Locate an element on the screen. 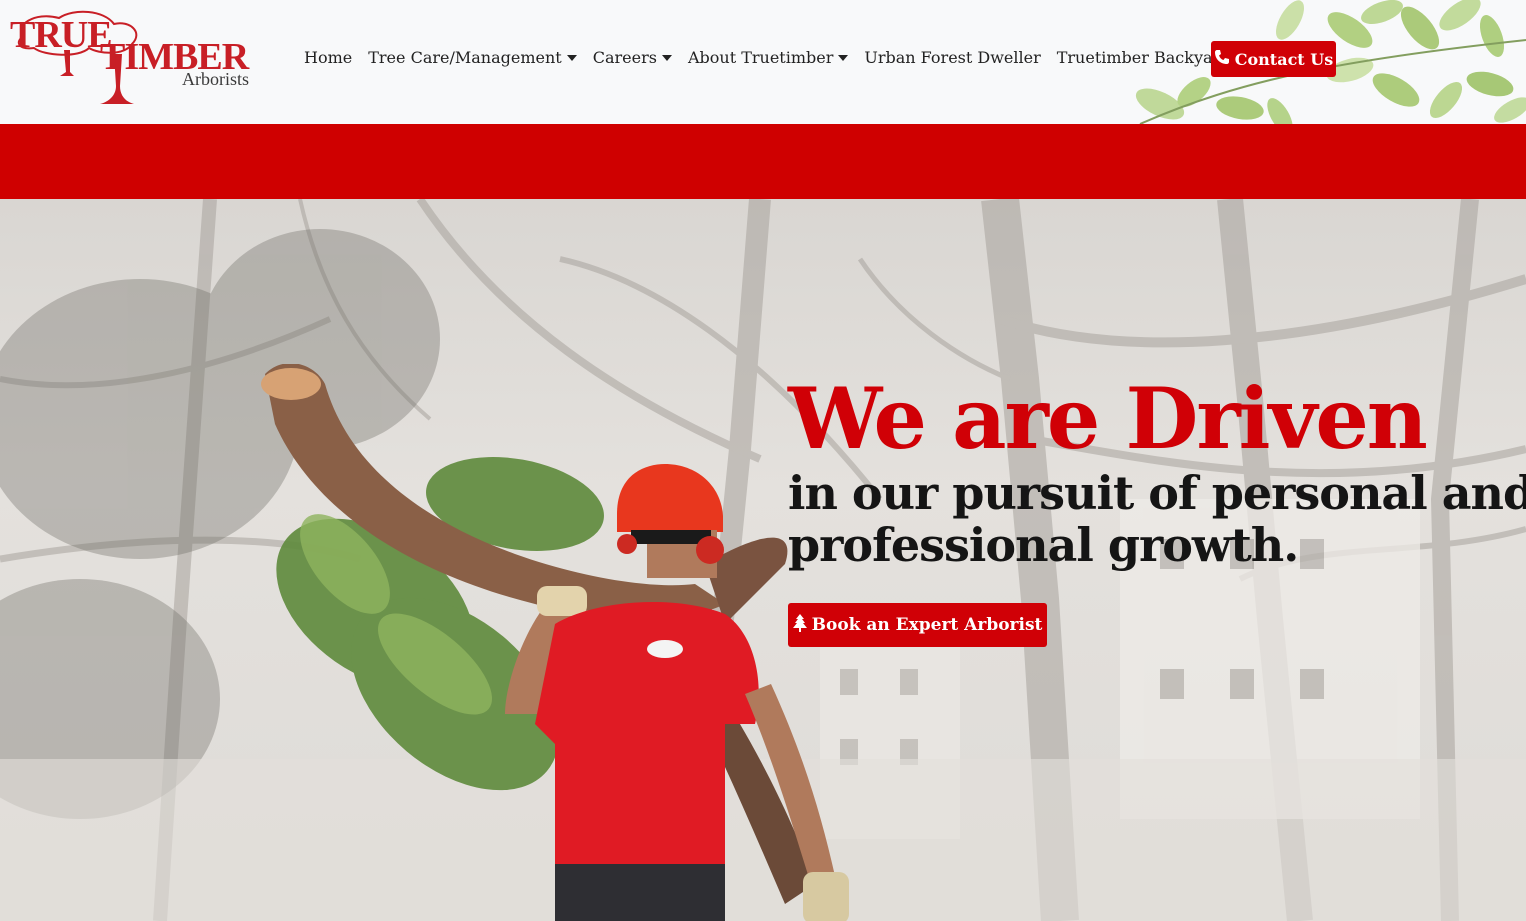 The height and width of the screenshot is (921, 1526). contact-us-label: Contact Us is located at coordinates (1284, 59).